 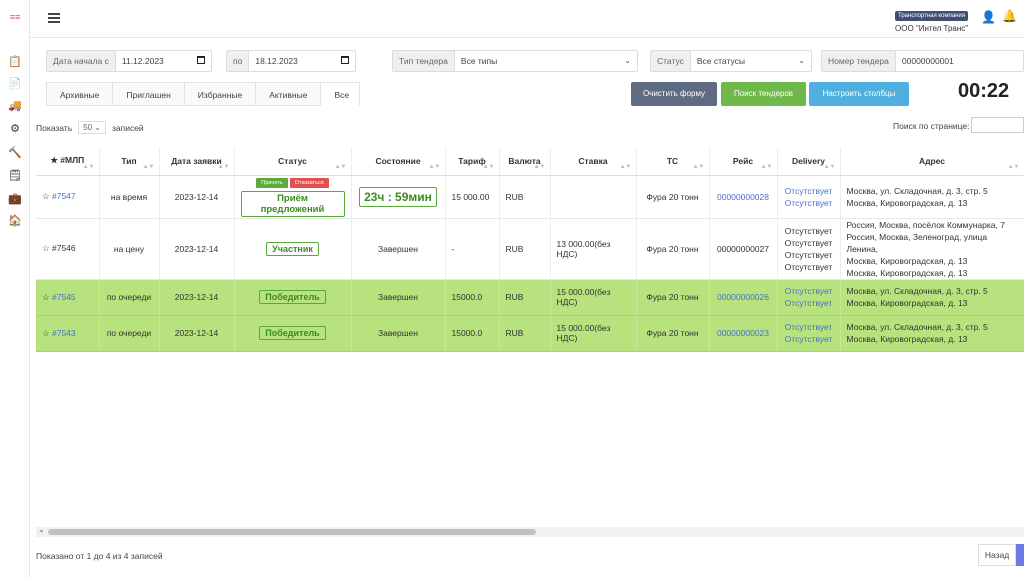 What do you see at coordinates (293, 297) in the screenshot?
I see `status-cell: Победитель` at bounding box center [293, 297].